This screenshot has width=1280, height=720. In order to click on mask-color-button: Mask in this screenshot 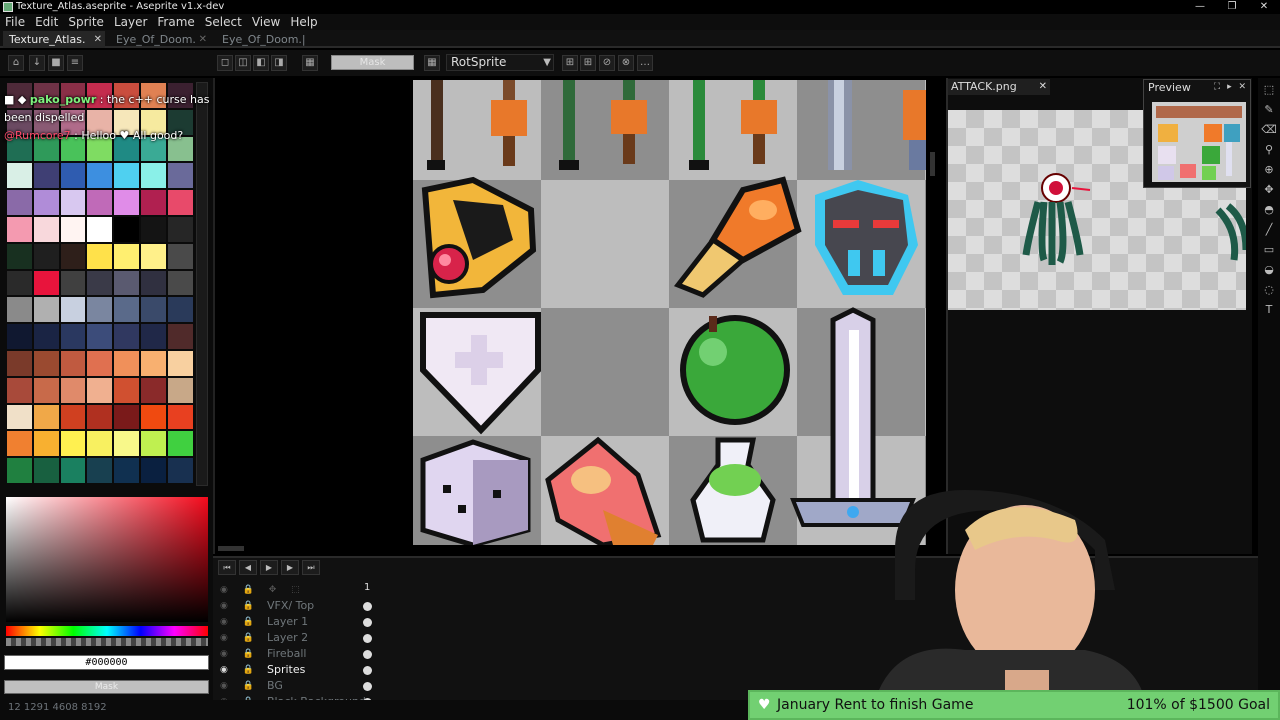, I will do `click(372, 62)`.